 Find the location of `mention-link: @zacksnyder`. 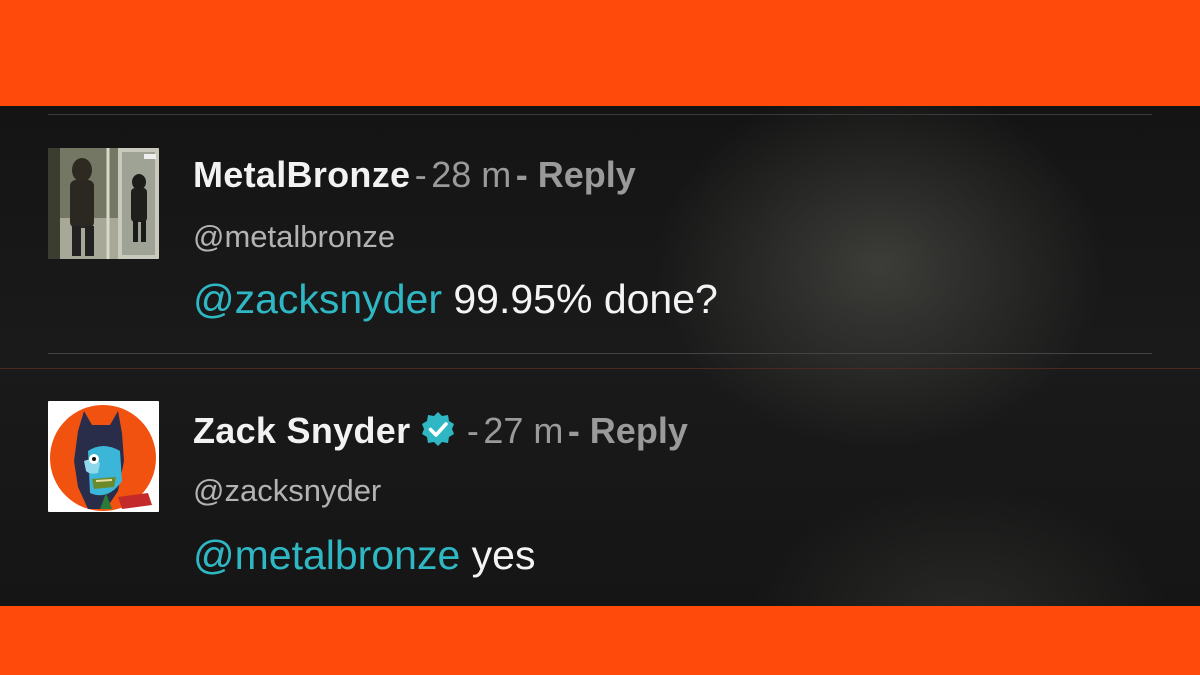

mention-link: @zacksnyder is located at coordinates (317, 299).